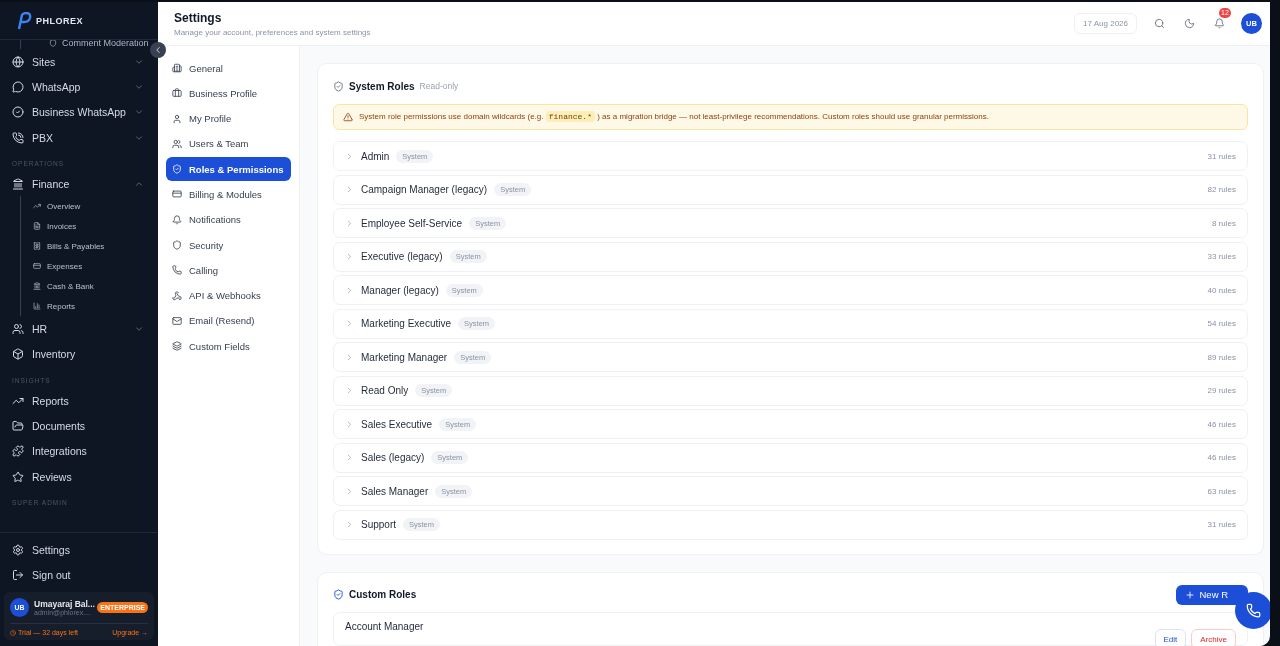 The width and height of the screenshot is (1280, 646). Describe the element at coordinates (348, 116) in the screenshot. I see `warning-icon` at that location.